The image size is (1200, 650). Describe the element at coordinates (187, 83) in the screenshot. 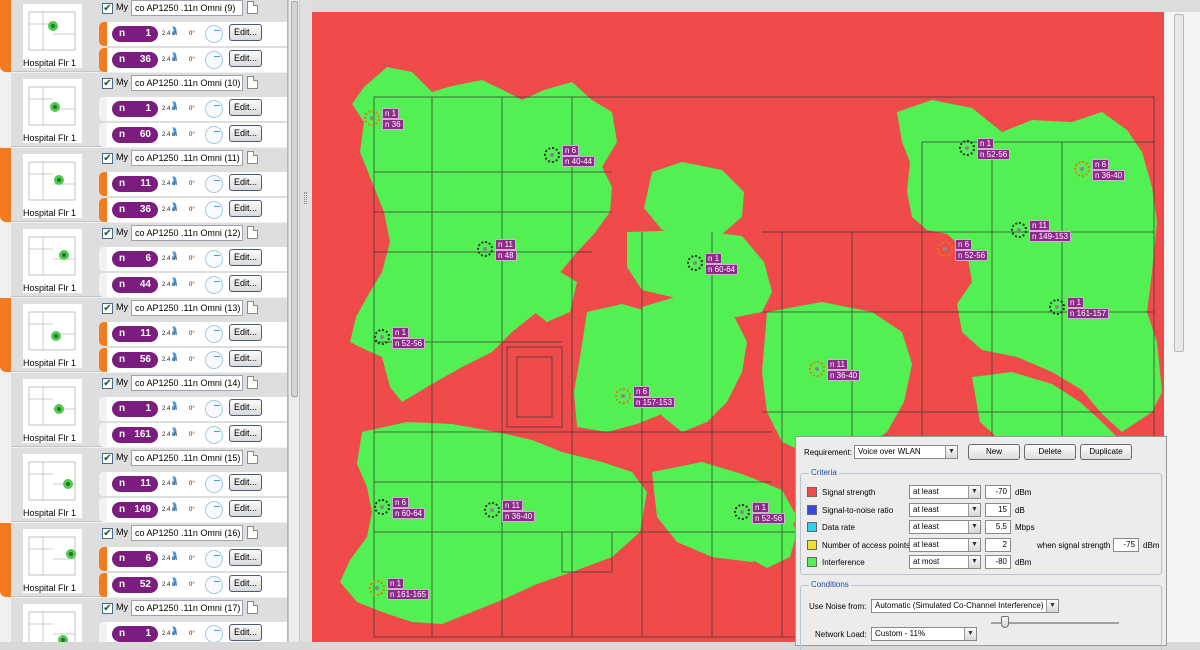

I see `ap-name-field: co AP1250 .11n Omni (10)` at that location.